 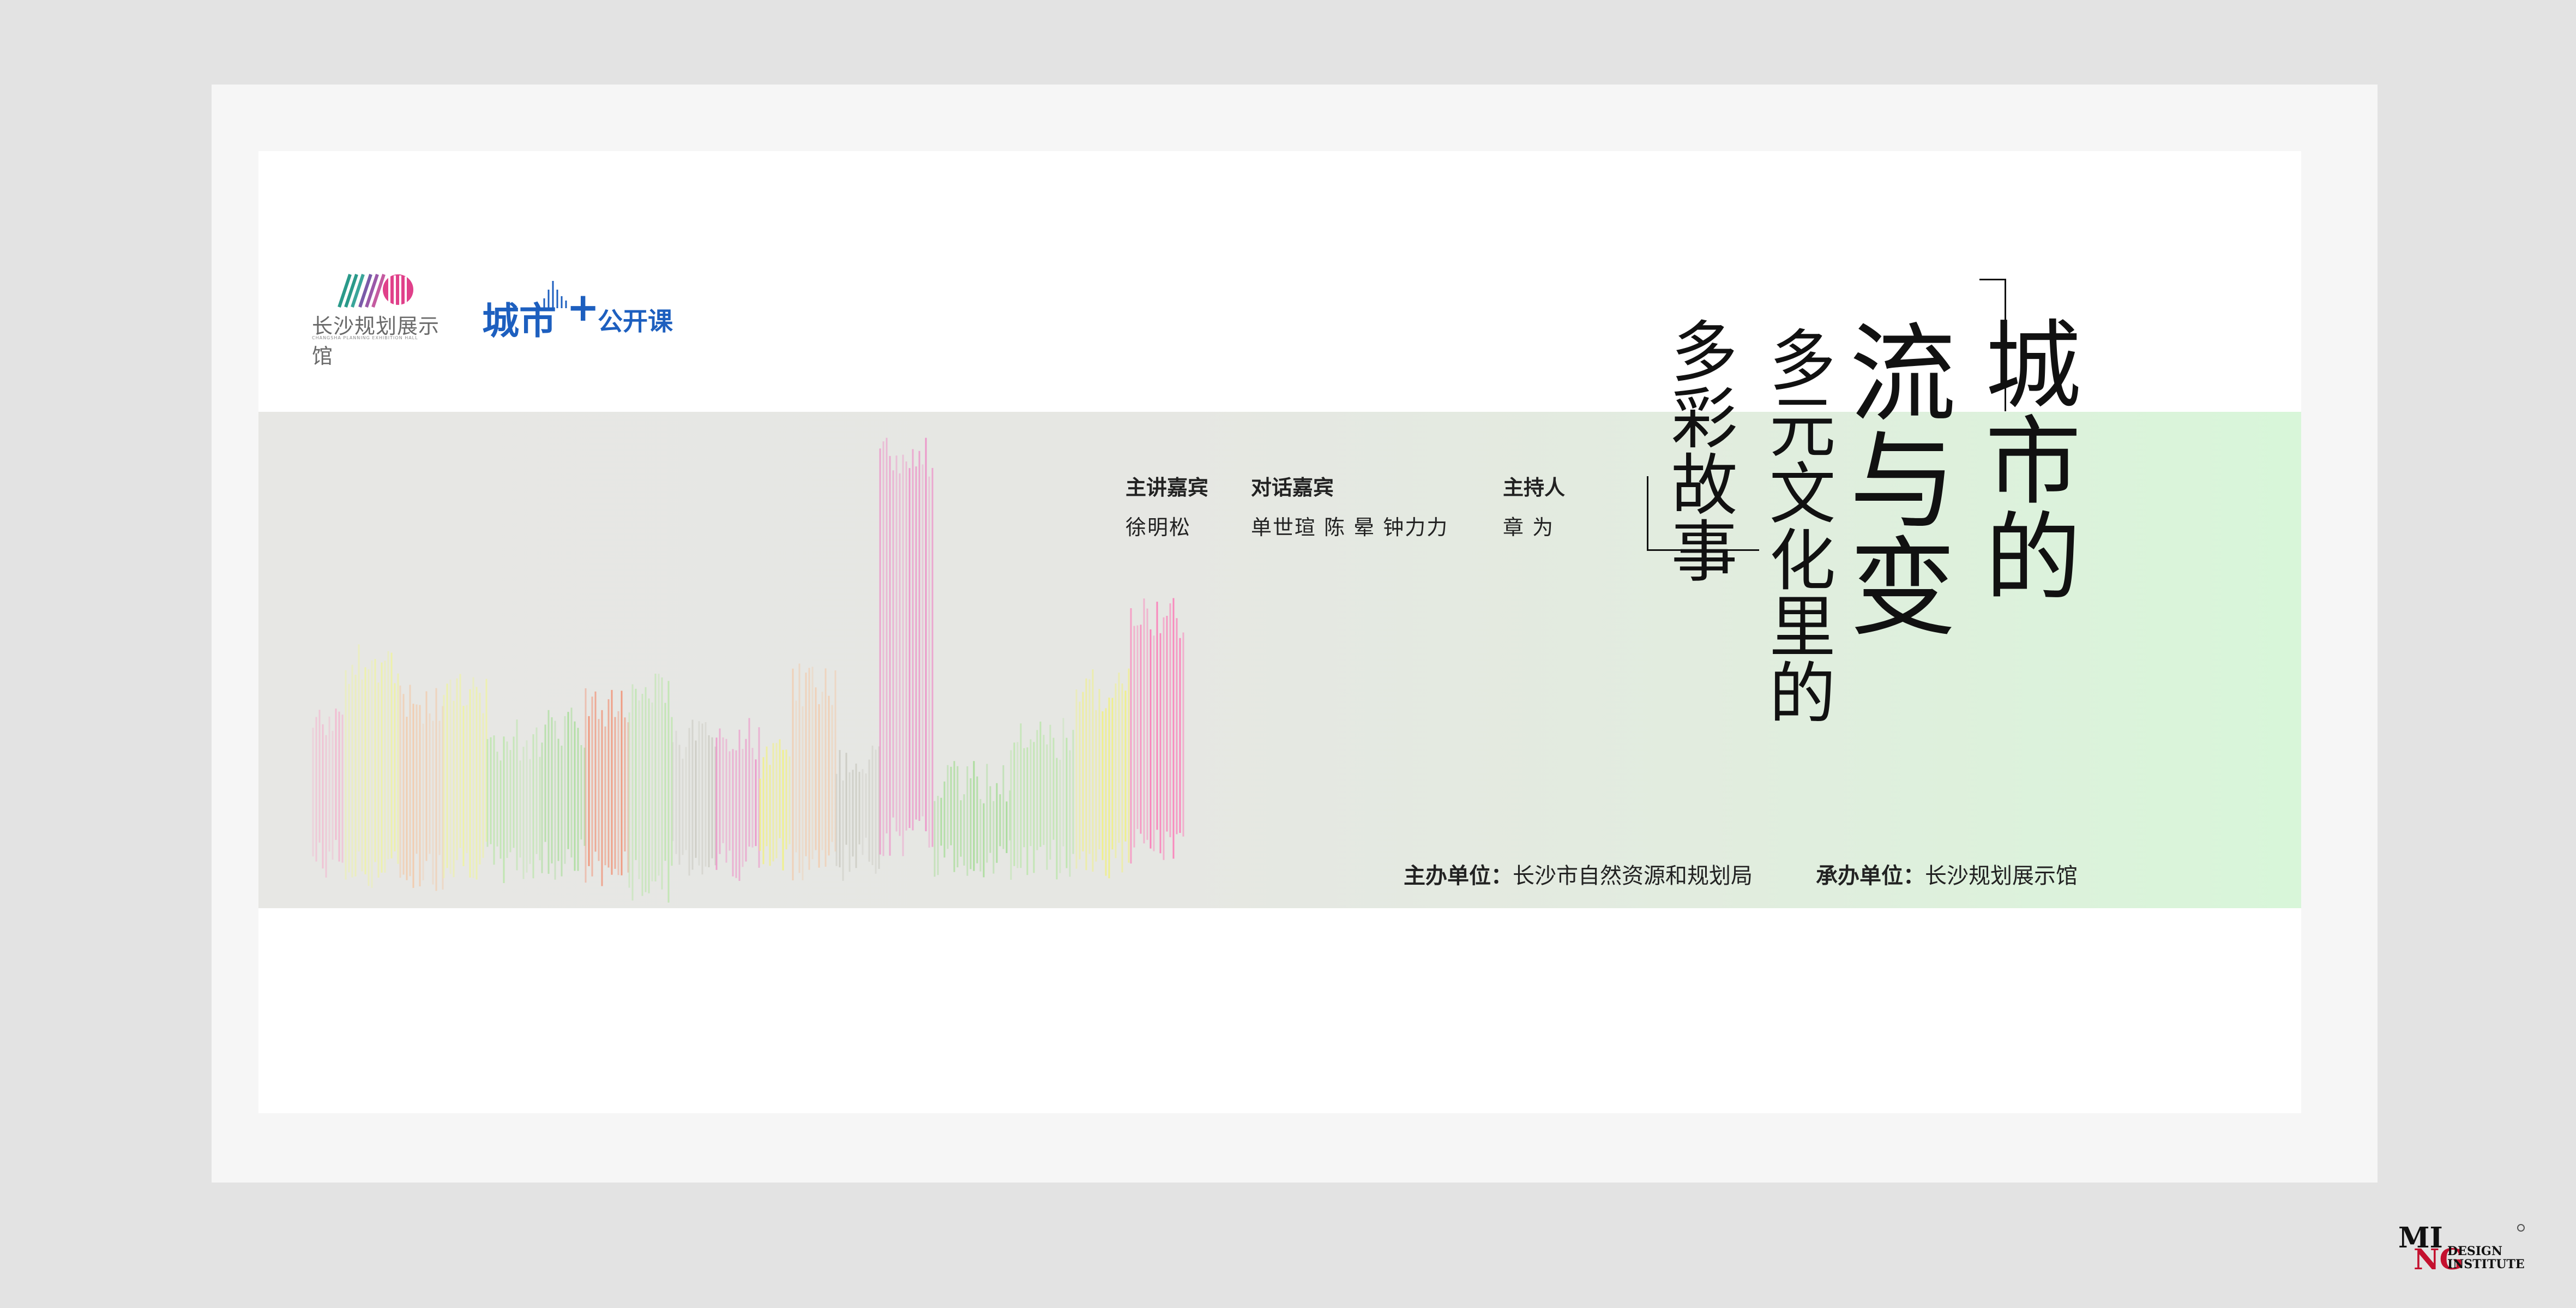 I want to click on host-block: 主持人 章 为, so click(x=1534, y=506).